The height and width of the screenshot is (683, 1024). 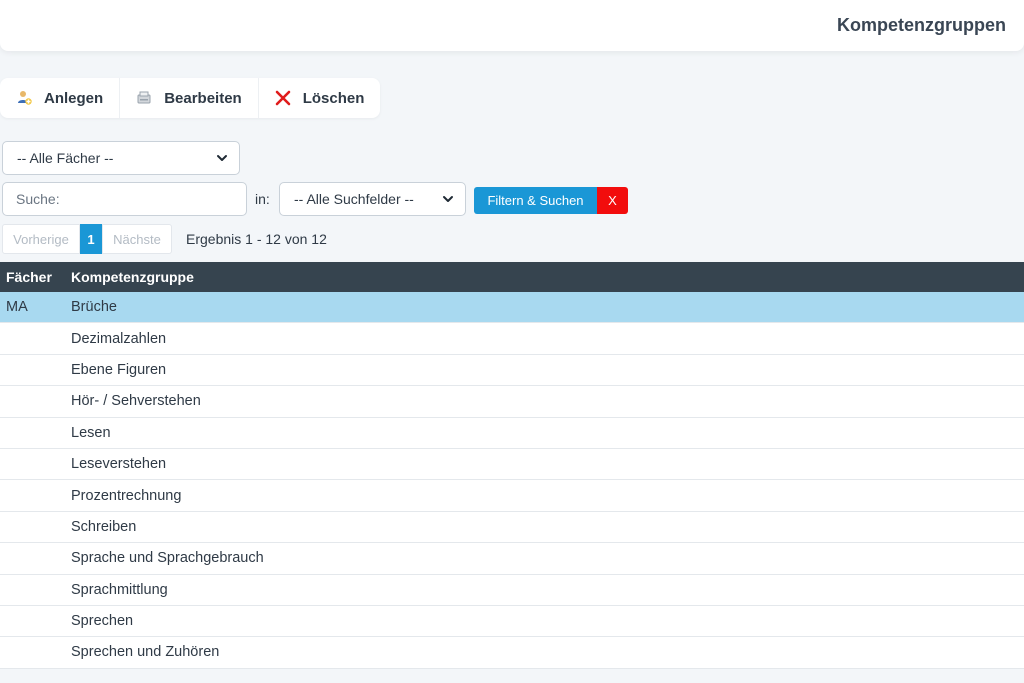 I want to click on cell-competence-group: Sprechen, so click(x=102, y=621).